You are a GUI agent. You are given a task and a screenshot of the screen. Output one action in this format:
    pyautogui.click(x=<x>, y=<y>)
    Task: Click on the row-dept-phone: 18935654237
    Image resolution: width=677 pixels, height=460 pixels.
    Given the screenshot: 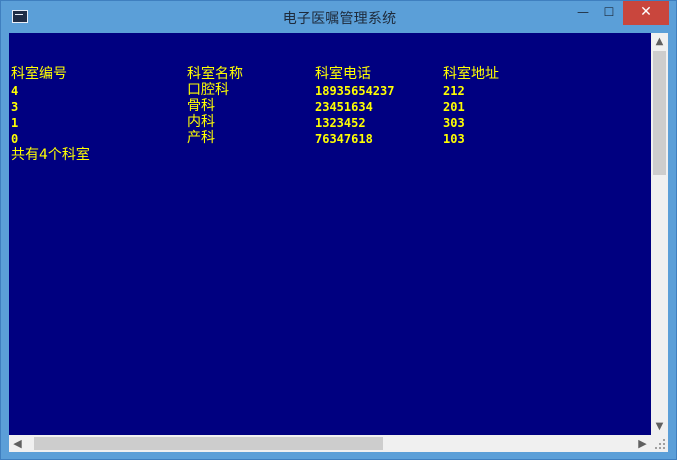 What is the action you would take?
    pyautogui.click(x=355, y=91)
    